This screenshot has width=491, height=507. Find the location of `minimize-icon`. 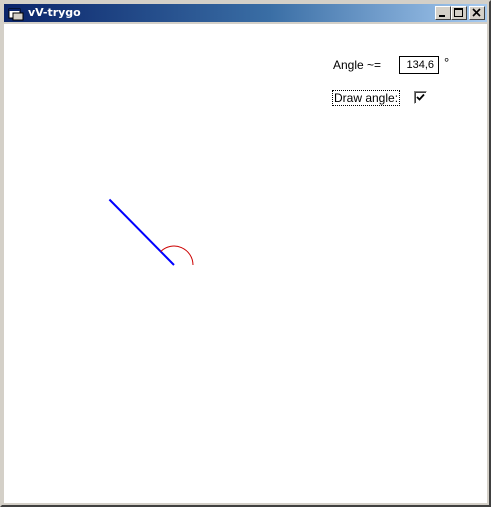

minimize-icon is located at coordinates (442, 16).